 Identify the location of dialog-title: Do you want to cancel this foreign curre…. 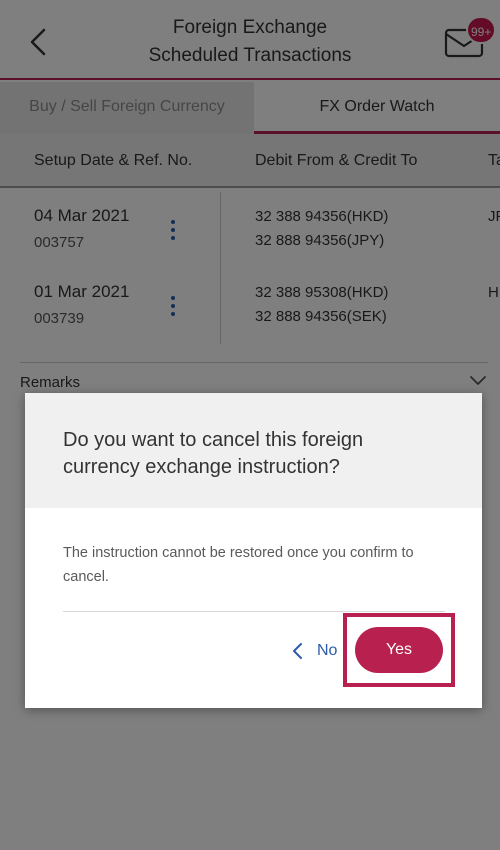
(253, 450).